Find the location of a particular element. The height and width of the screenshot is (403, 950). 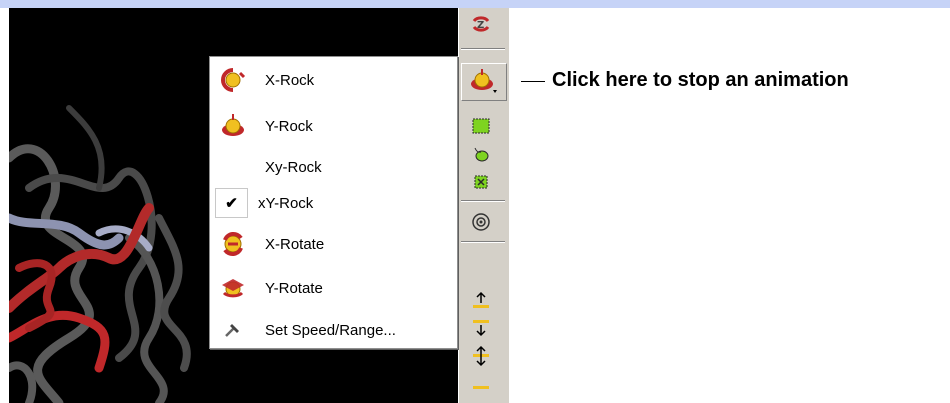

rotate-z-icon: Z is located at coordinates (481, 24).